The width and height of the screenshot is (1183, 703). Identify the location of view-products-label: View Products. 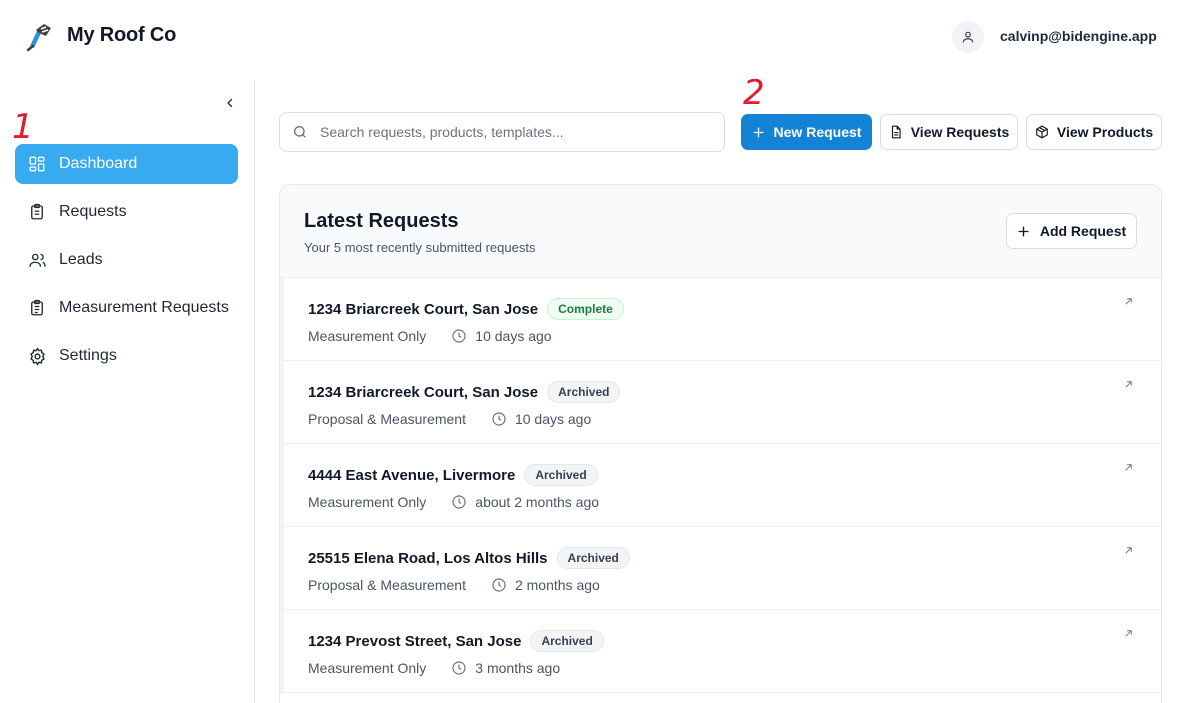
(1105, 132).